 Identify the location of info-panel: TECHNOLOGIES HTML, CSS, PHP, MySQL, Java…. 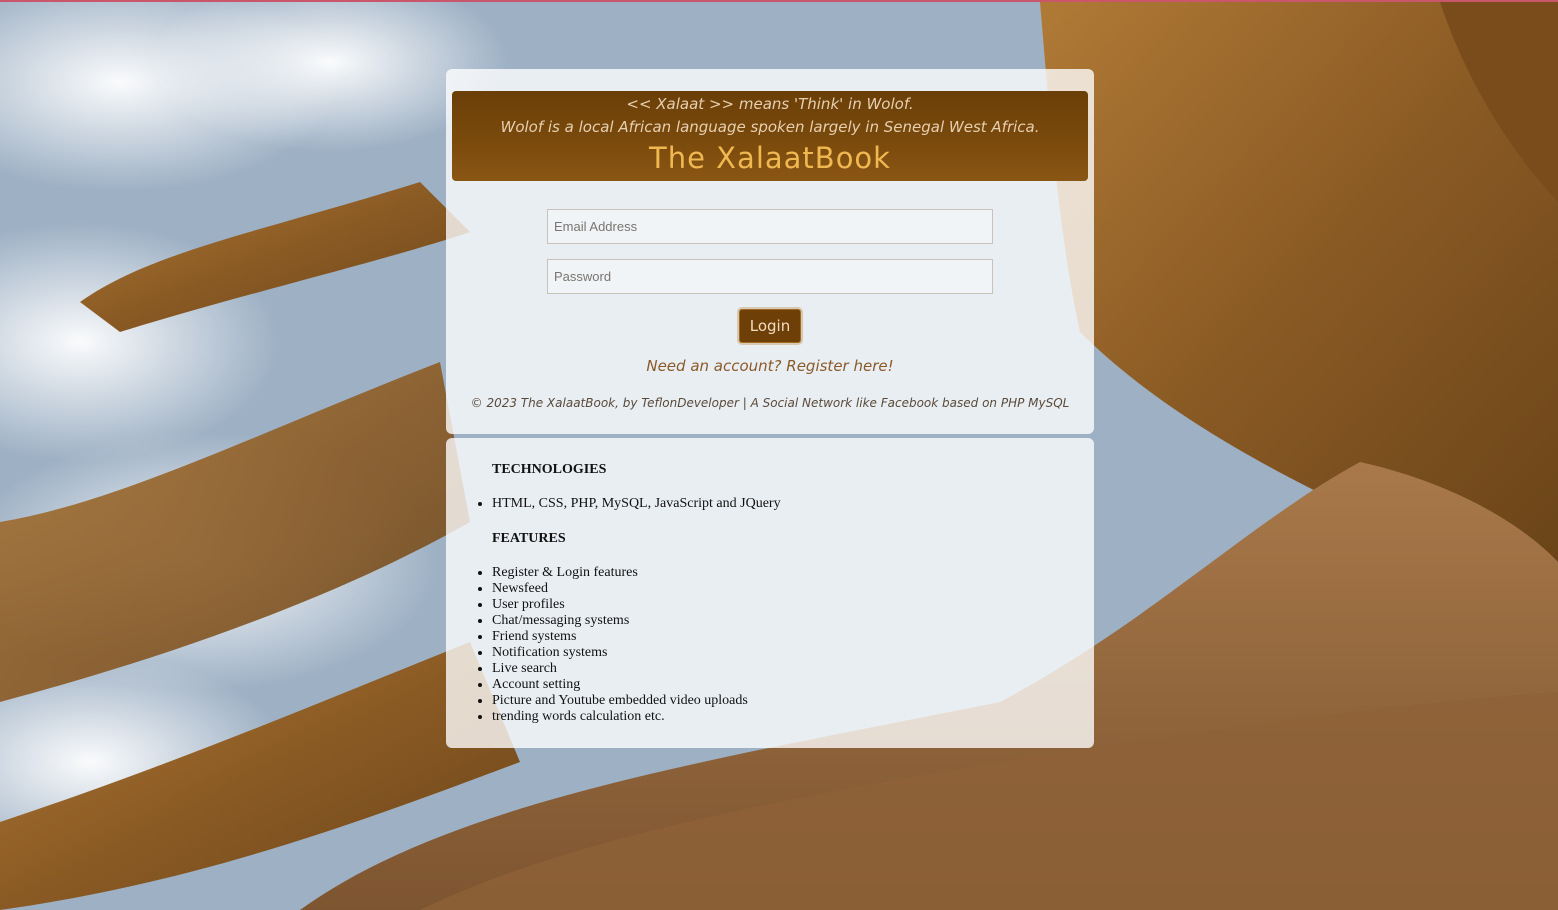
(770, 593).